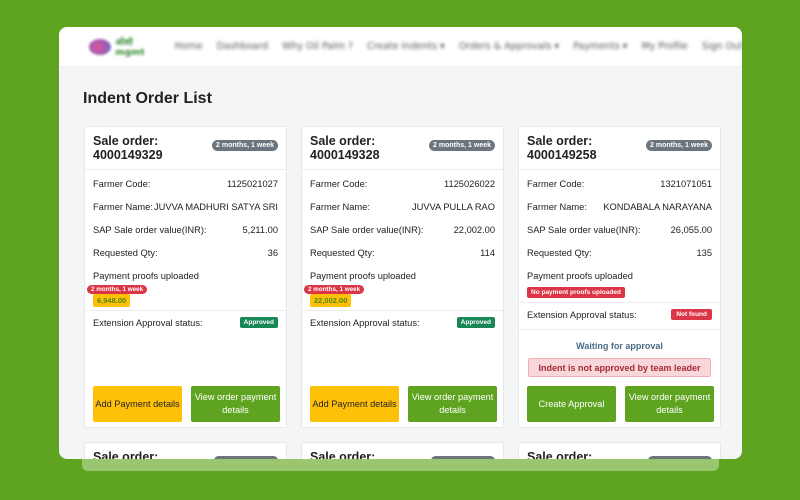 This screenshot has width=800, height=500. I want to click on nav-why-oil-palm: Why Oil Palm ?, so click(317, 46).